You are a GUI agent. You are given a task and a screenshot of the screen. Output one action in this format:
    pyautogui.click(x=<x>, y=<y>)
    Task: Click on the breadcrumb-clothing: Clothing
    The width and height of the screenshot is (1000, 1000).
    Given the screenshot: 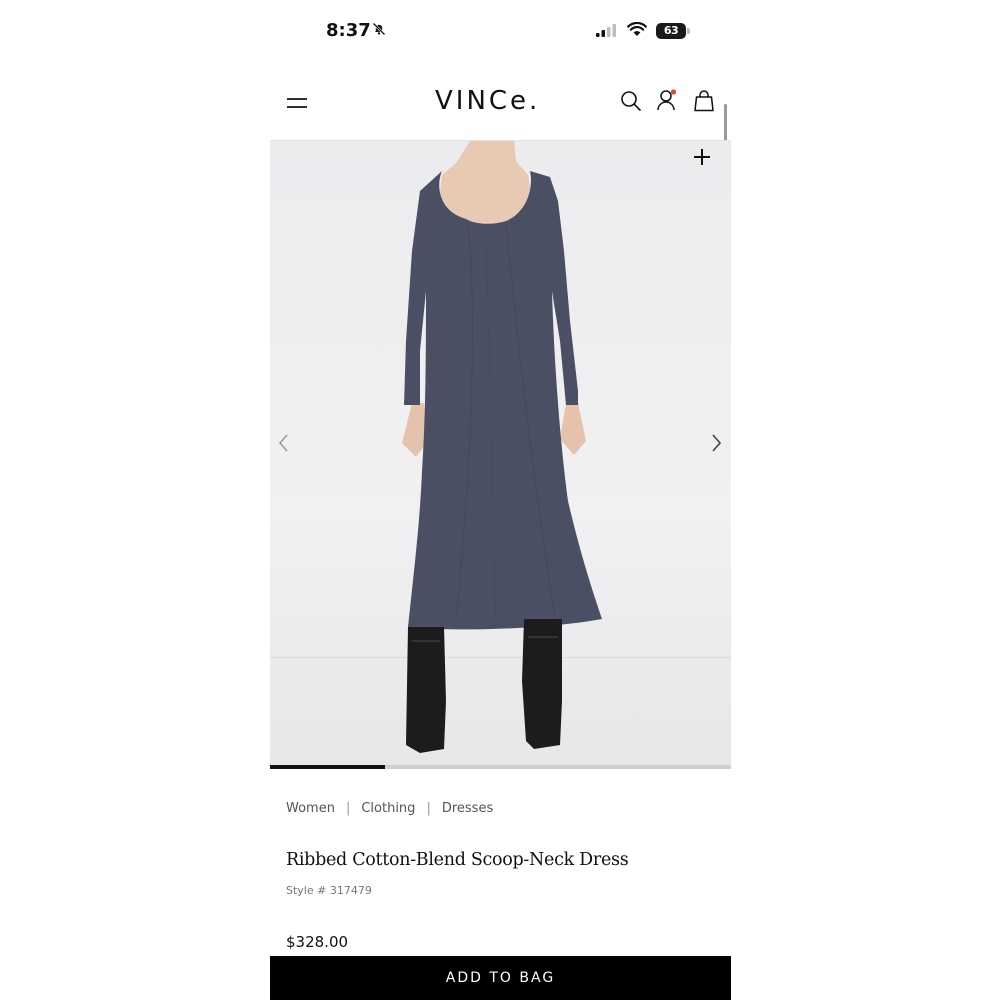 What is the action you would take?
    pyautogui.click(x=388, y=808)
    